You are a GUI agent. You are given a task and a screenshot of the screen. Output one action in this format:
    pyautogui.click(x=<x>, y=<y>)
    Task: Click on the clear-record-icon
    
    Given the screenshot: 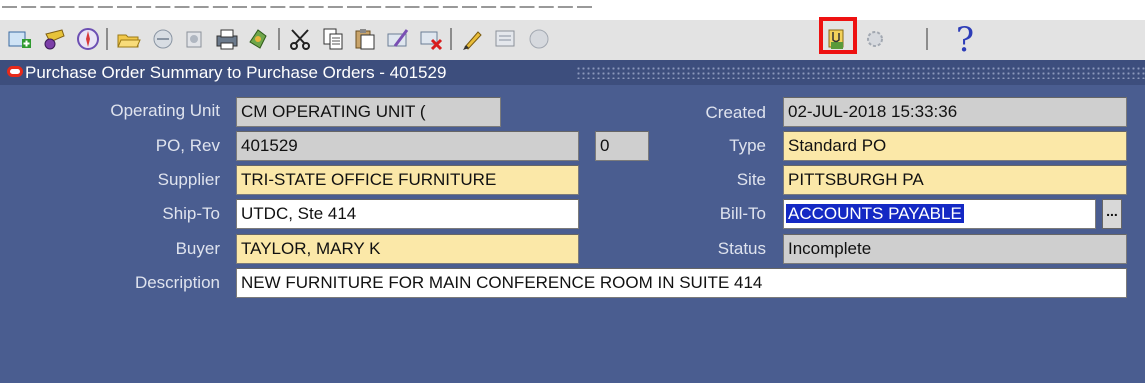 What is the action you would take?
    pyautogui.click(x=398, y=39)
    